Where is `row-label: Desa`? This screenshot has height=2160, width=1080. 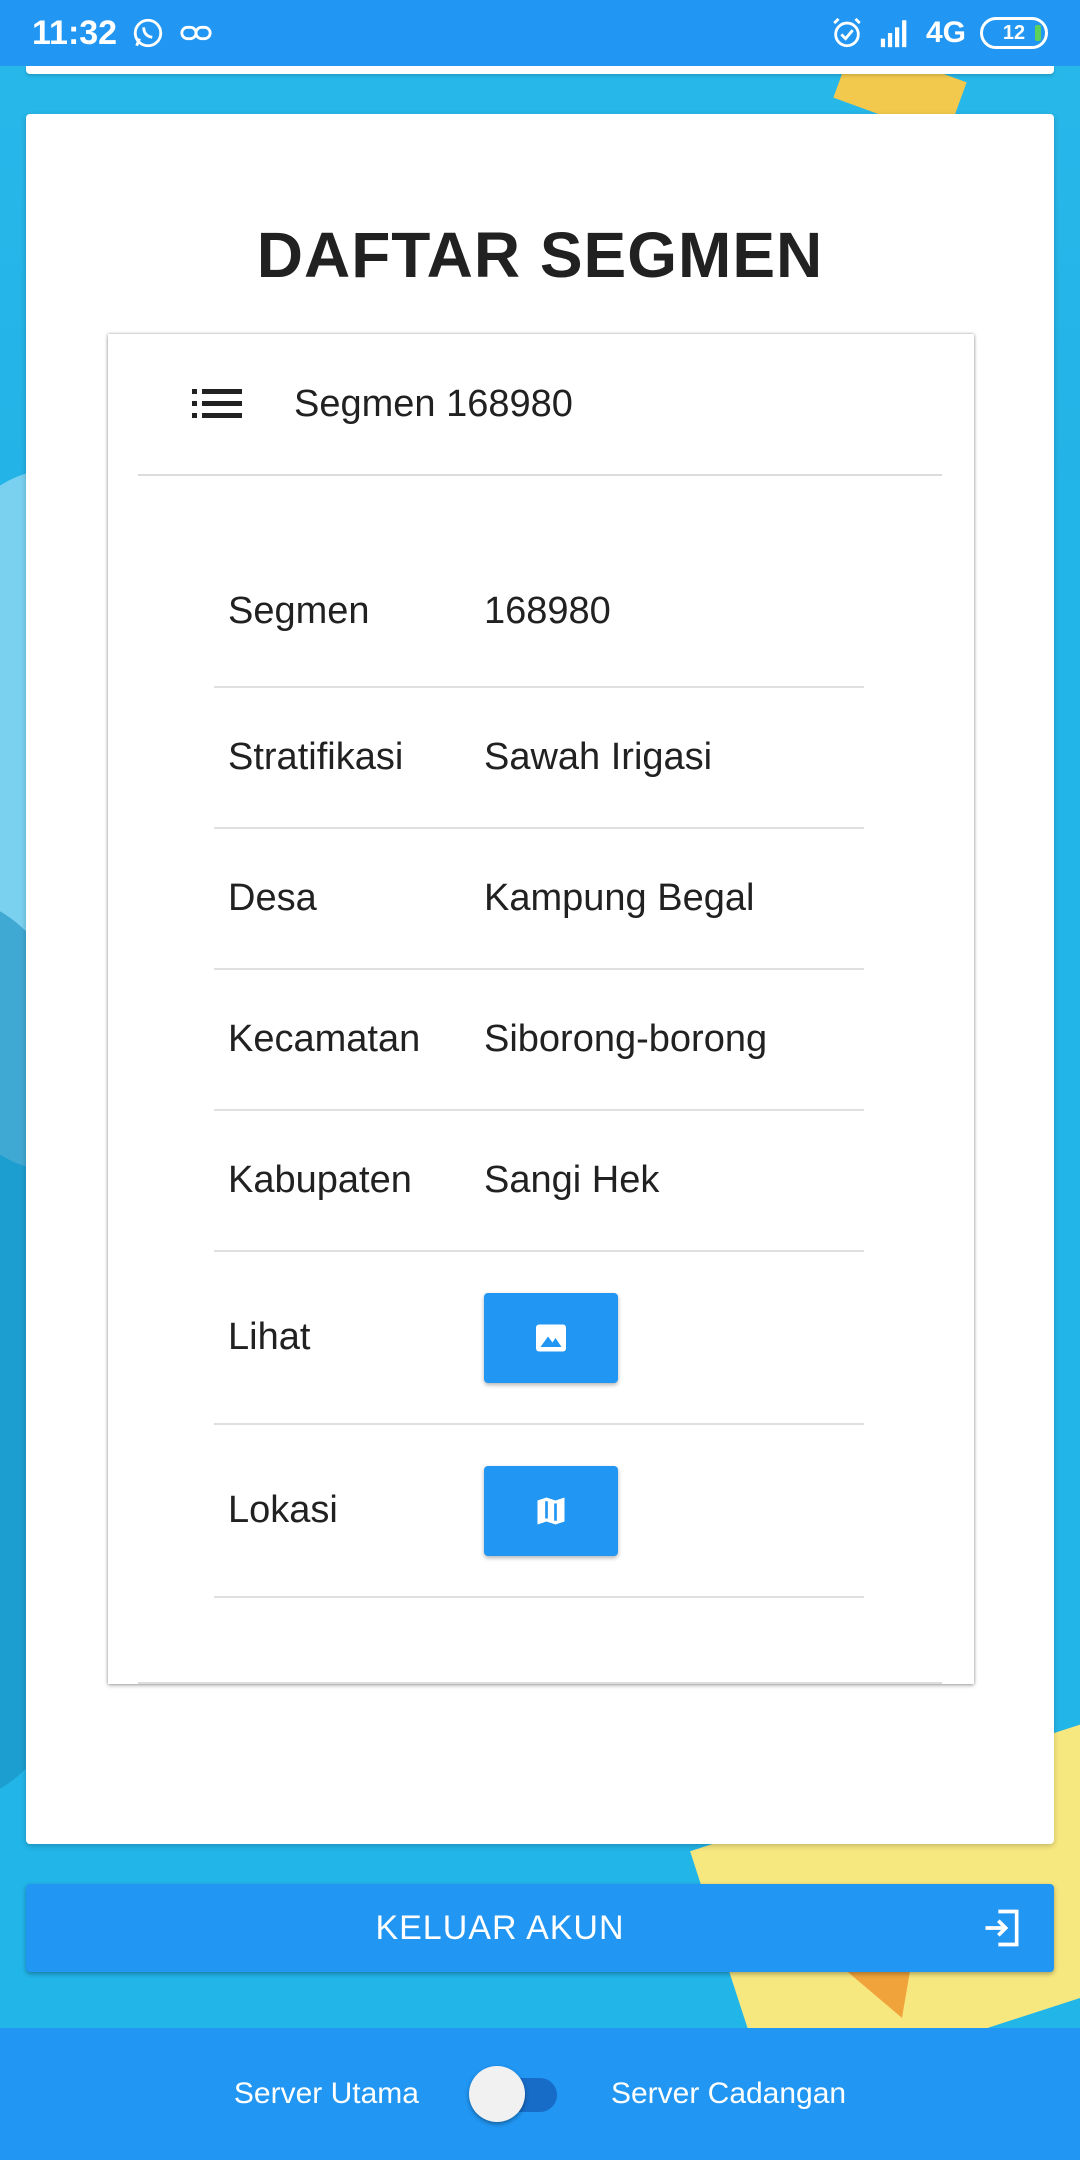 row-label: Desa is located at coordinates (272, 898).